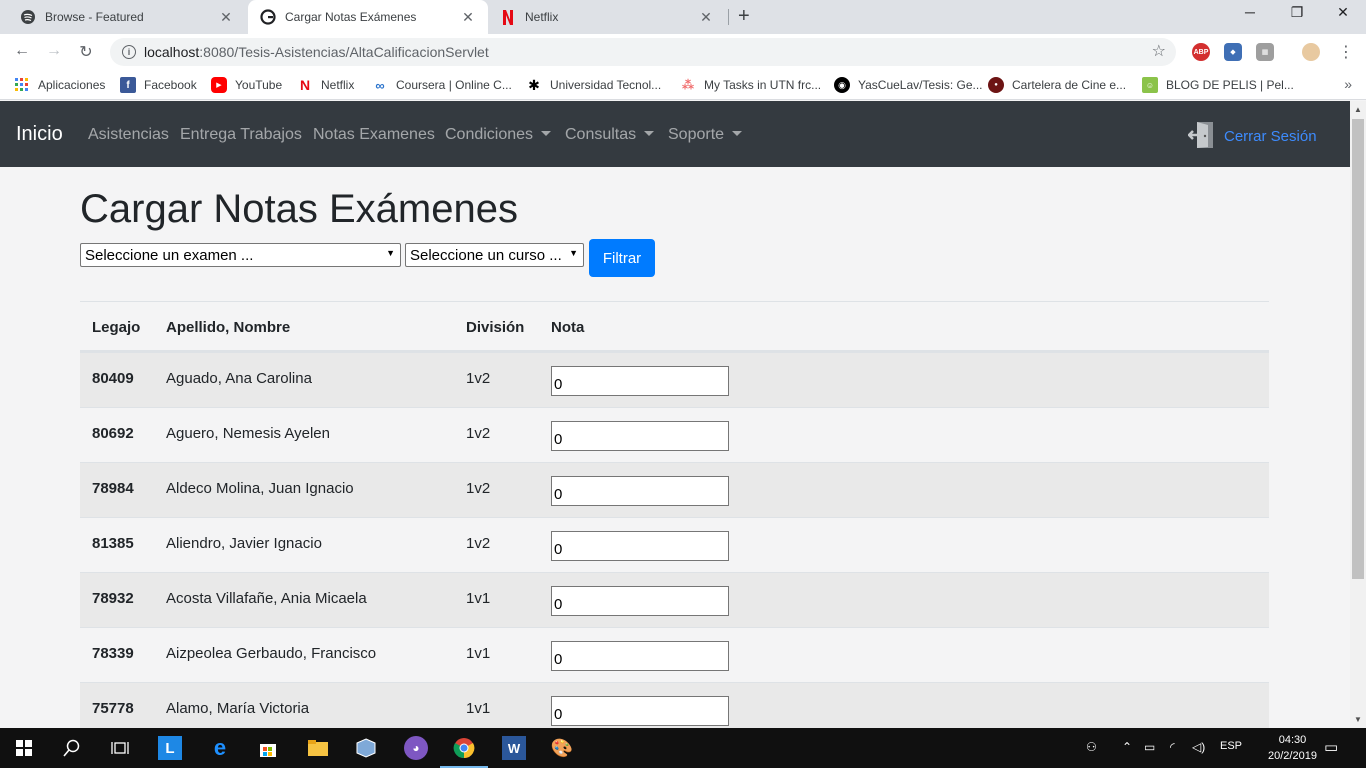 The image size is (1366, 768). I want to click on cell-nombre: Aguero, Nemesis Ayelen, so click(248, 433).